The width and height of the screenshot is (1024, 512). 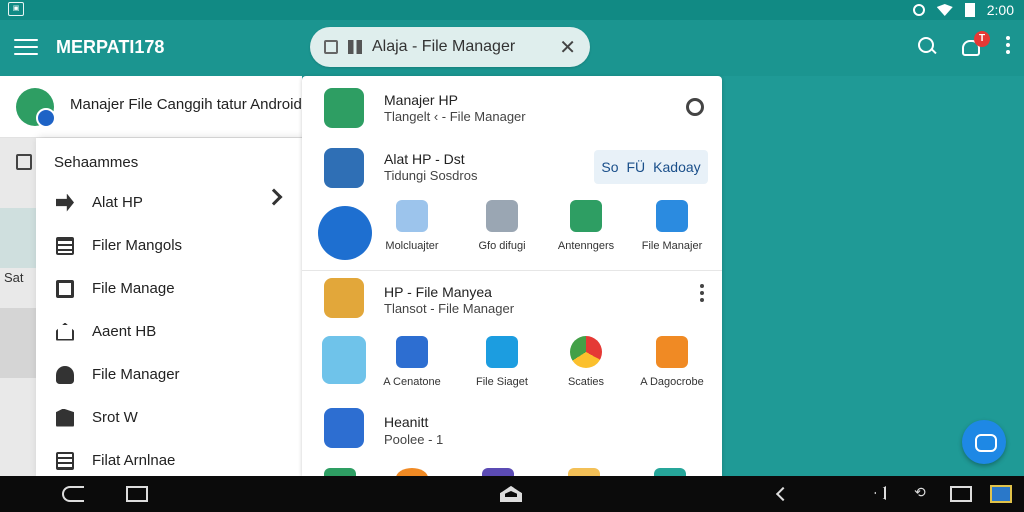 I want to click on tile-a-dagocrobe: A Dagocrobe, so click(x=672, y=362).